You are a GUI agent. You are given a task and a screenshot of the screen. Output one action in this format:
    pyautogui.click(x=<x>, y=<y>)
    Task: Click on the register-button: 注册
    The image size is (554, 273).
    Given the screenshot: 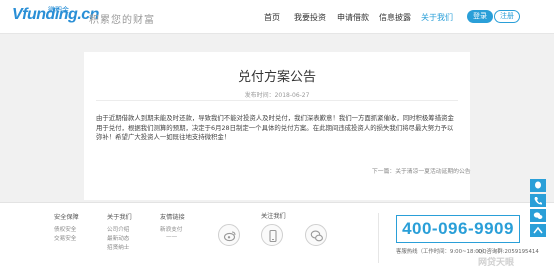 What is the action you would take?
    pyautogui.click(x=507, y=16)
    